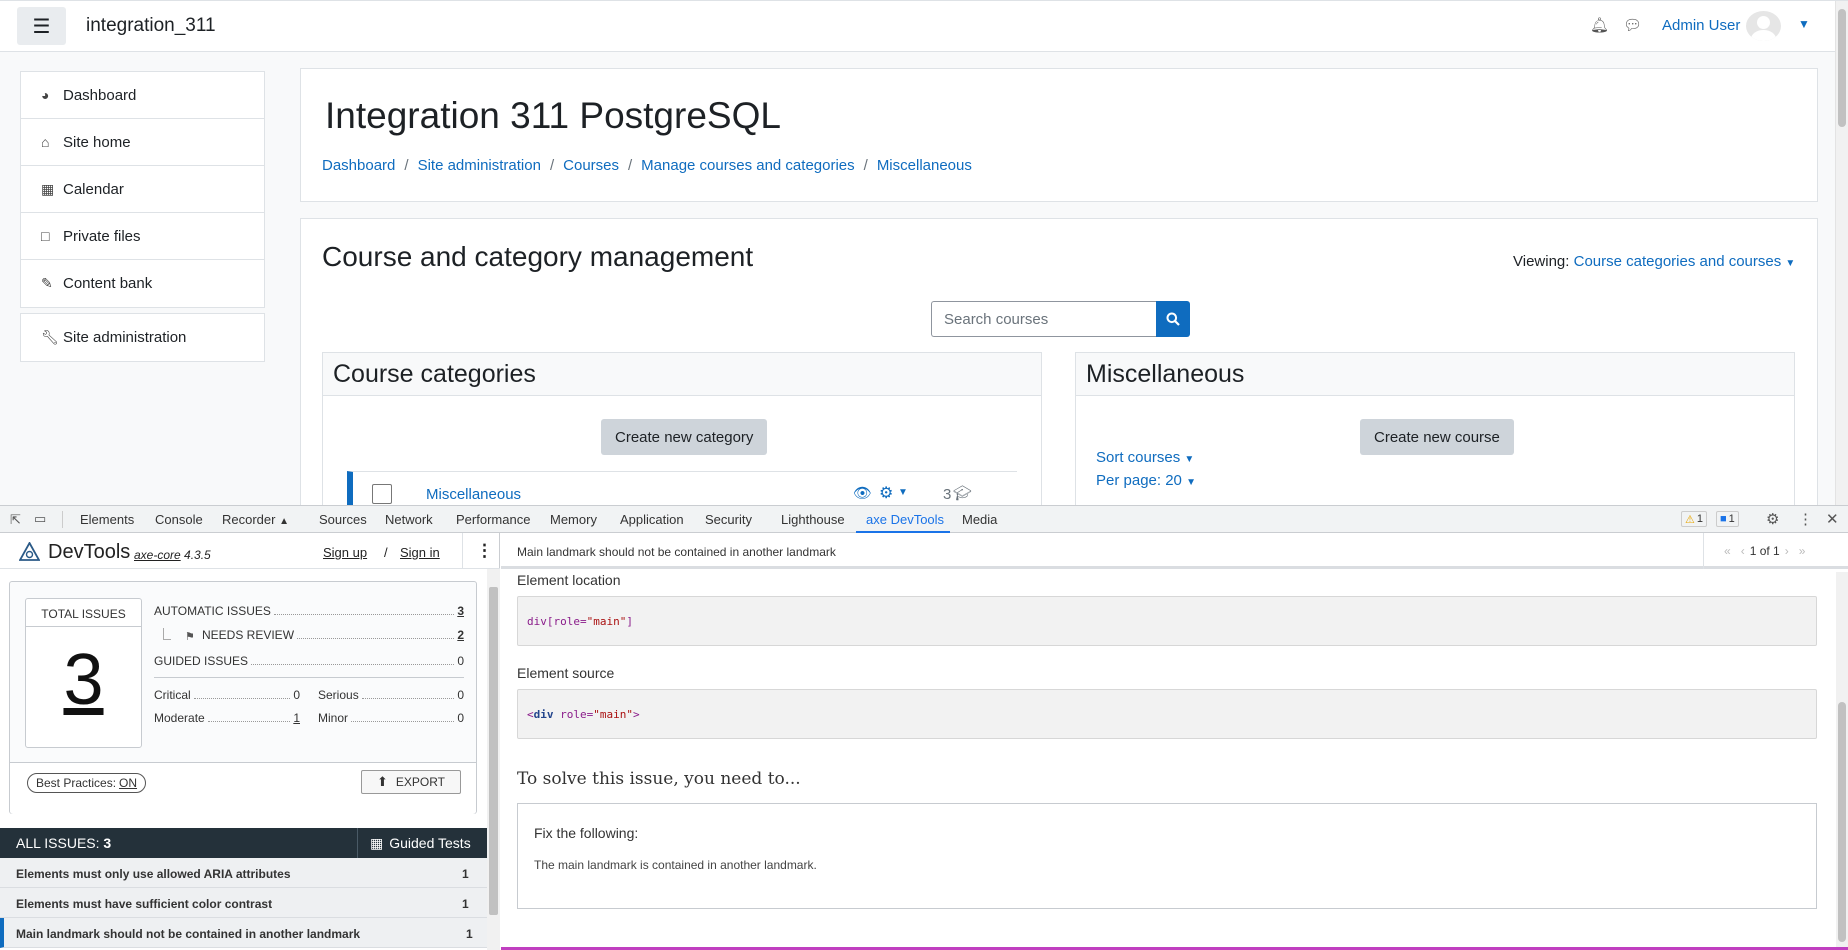 The width and height of the screenshot is (1848, 950). What do you see at coordinates (573, 519) in the screenshot?
I see `tab-memory: Memory` at bounding box center [573, 519].